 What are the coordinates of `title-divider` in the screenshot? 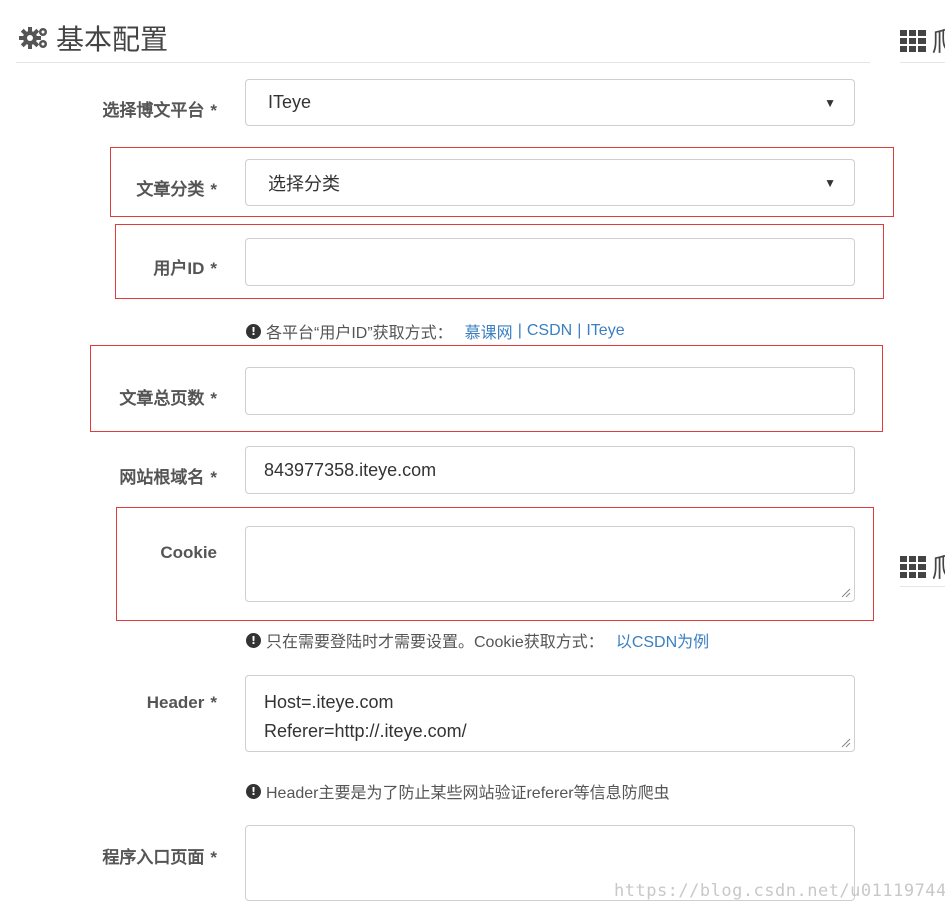 It's located at (443, 62).